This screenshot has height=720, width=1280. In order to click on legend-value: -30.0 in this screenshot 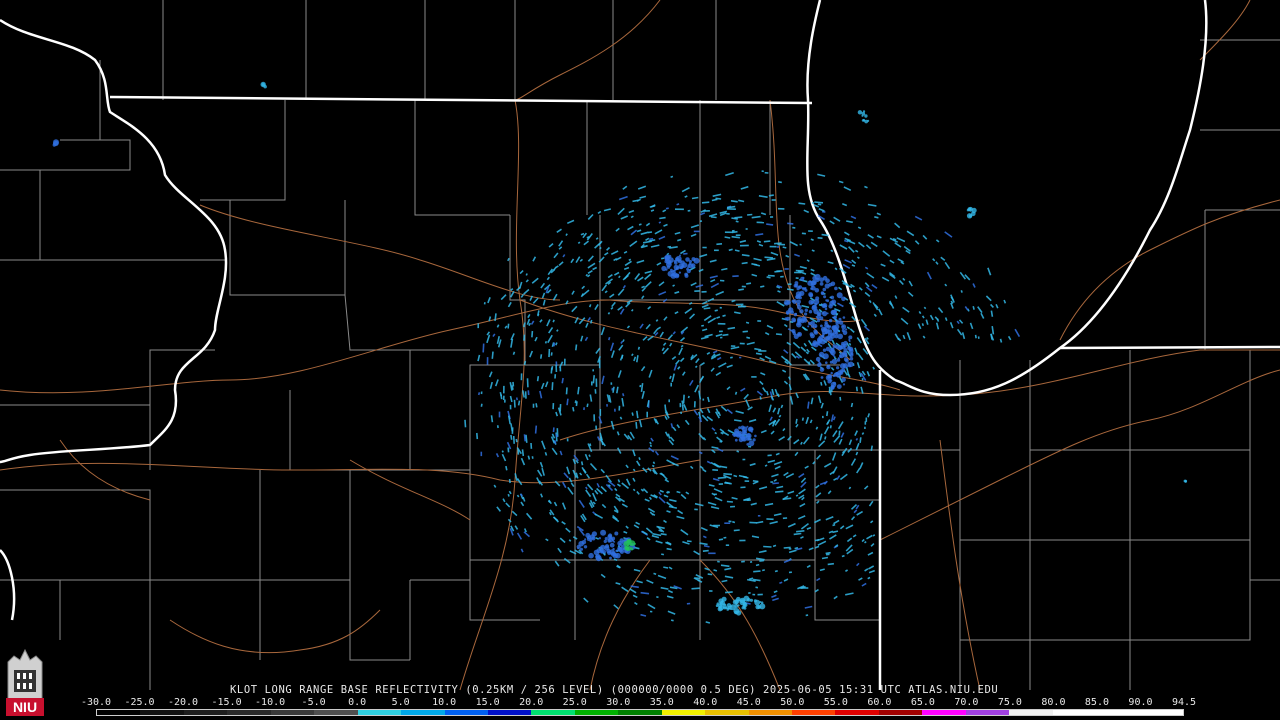, I will do `click(96, 702)`.